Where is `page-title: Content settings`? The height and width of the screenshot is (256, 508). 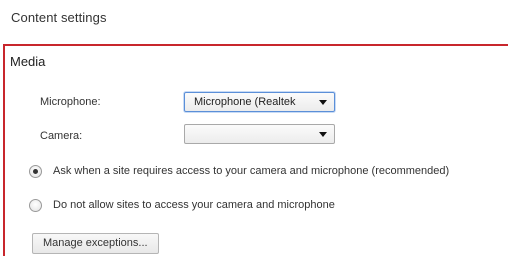 page-title: Content settings is located at coordinates (59, 17).